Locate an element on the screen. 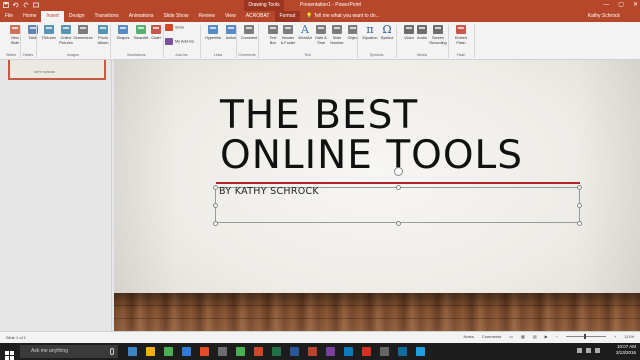  windows-start-icon is located at coordinates (9, 353).